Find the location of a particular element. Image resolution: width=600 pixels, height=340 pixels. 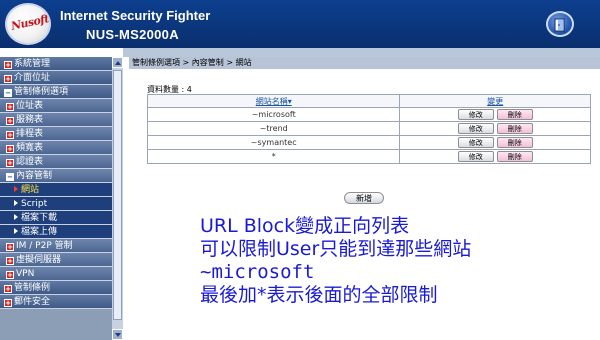

sidebar-item: + 頻寬表 is located at coordinates (56, 148).